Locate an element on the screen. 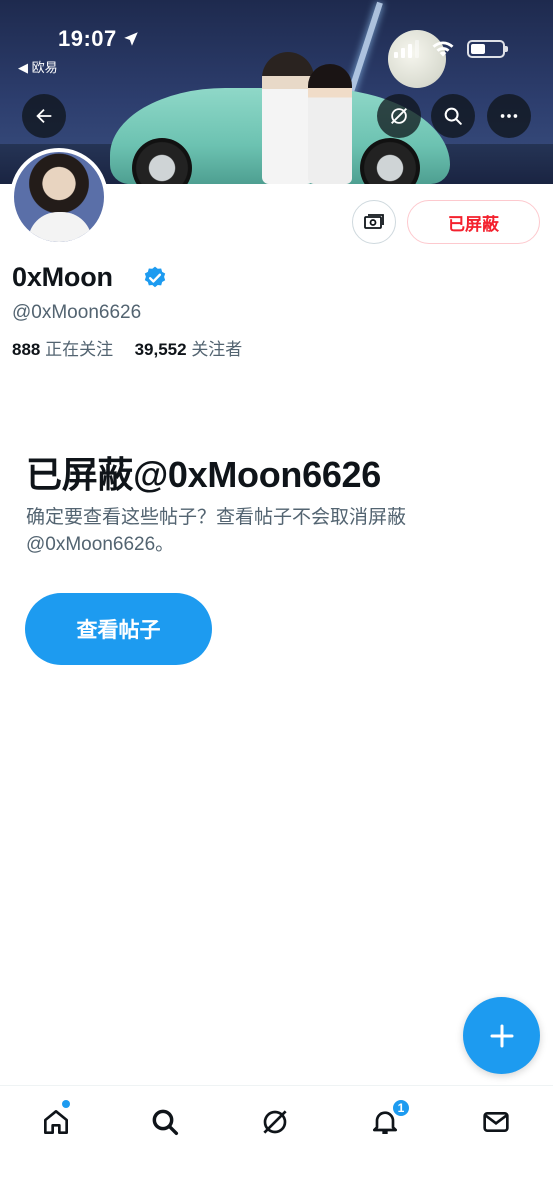  home-unread-dot is located at coordinates (66, 1104).